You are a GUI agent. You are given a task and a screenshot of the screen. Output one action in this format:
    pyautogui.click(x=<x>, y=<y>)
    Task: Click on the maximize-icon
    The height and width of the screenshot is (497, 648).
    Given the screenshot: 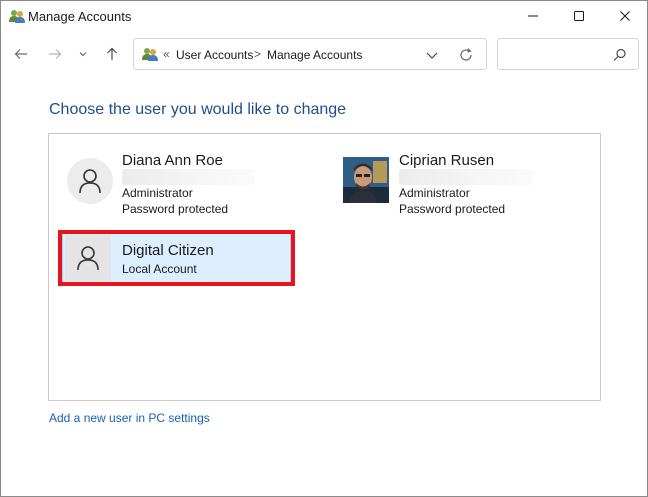 What is the action you would take?
    pyautogui.click(x=579, y=16)
    